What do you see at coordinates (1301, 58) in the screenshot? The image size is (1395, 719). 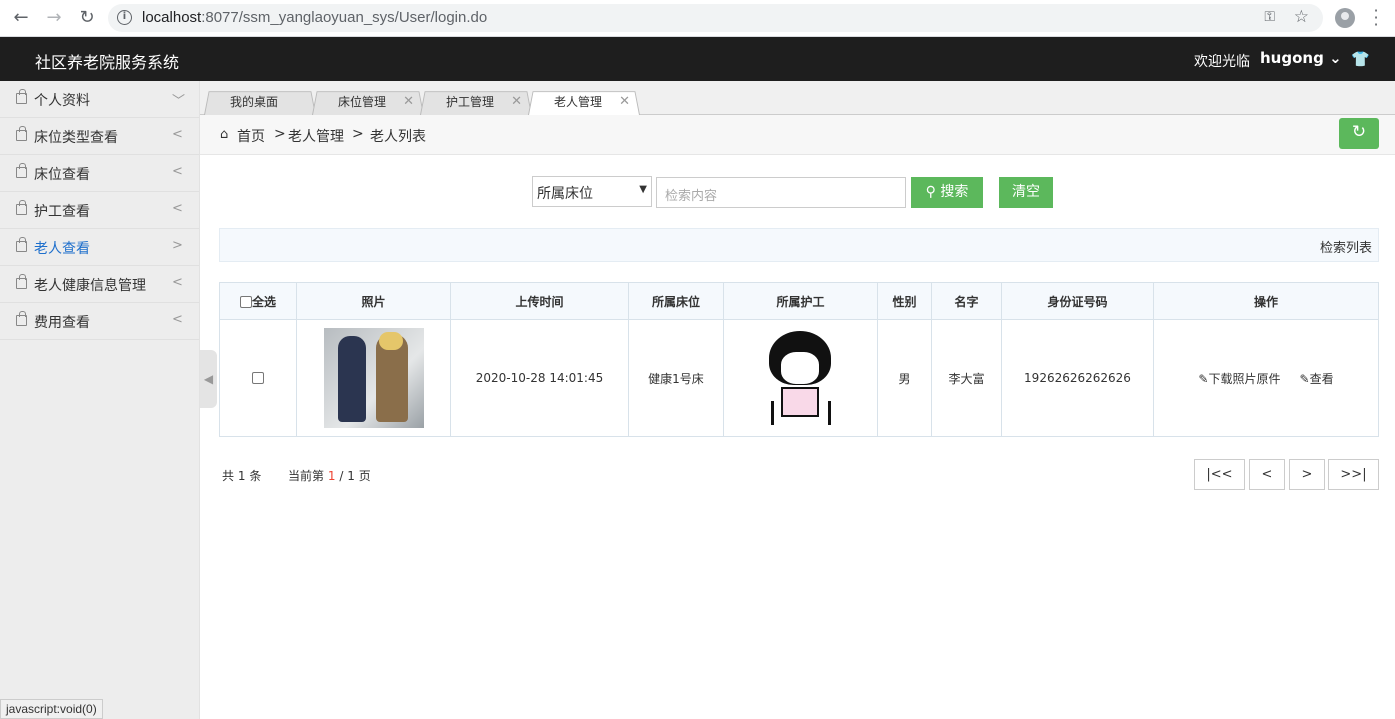 I see `user-menu: hugong ⌄` at bounding box center [1301, 58].